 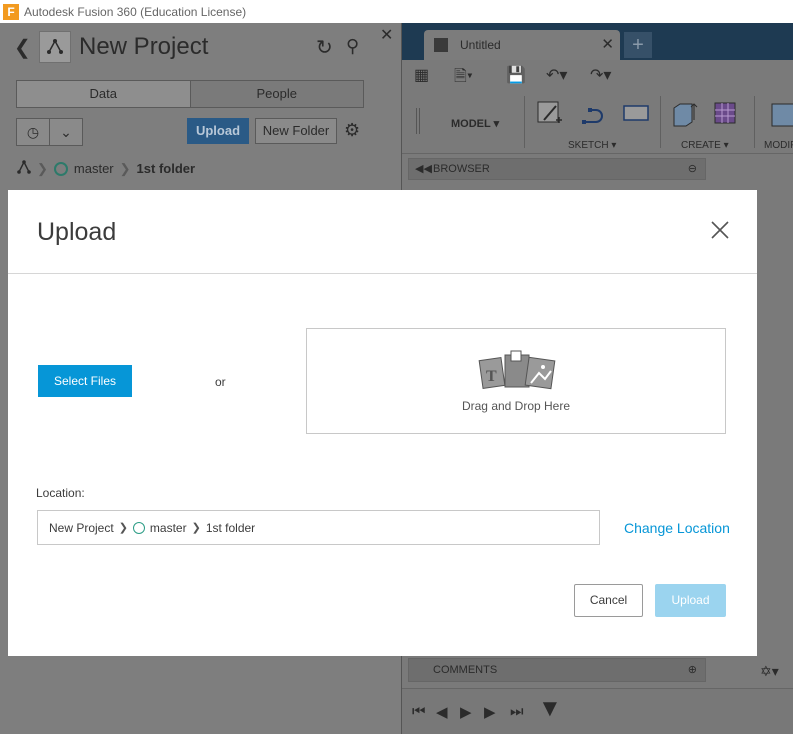 I want to click on or-label: or, so click(x=220, y=382).